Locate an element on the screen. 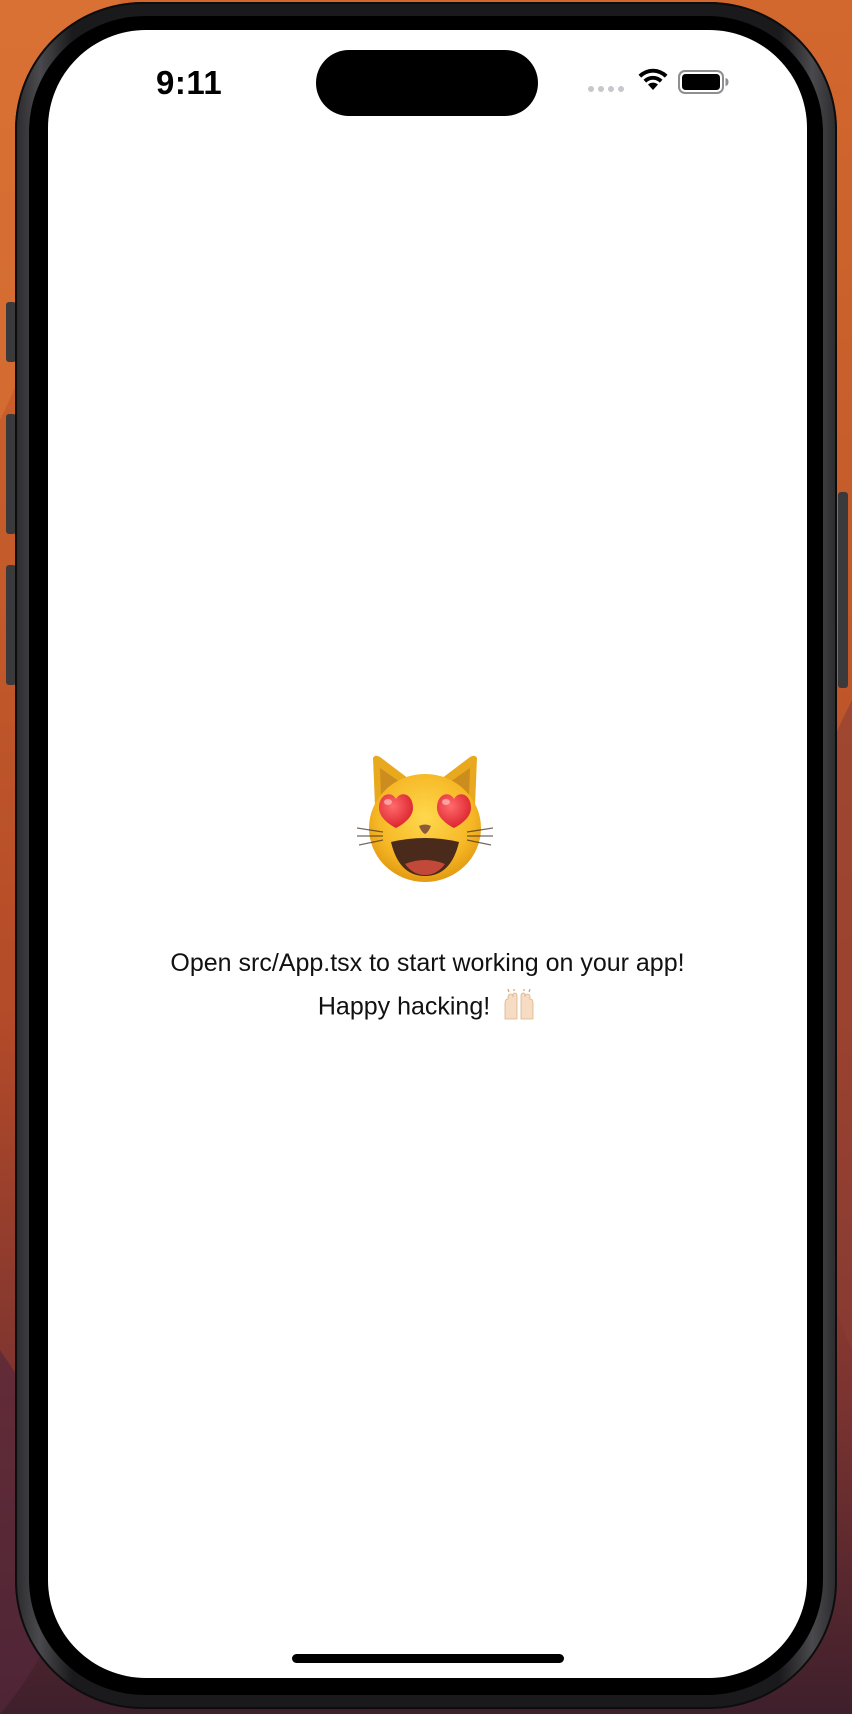 This screenshot has height=1714, width=852. greeting-line: Happy hacking! is located at coordinates (427, 1006).